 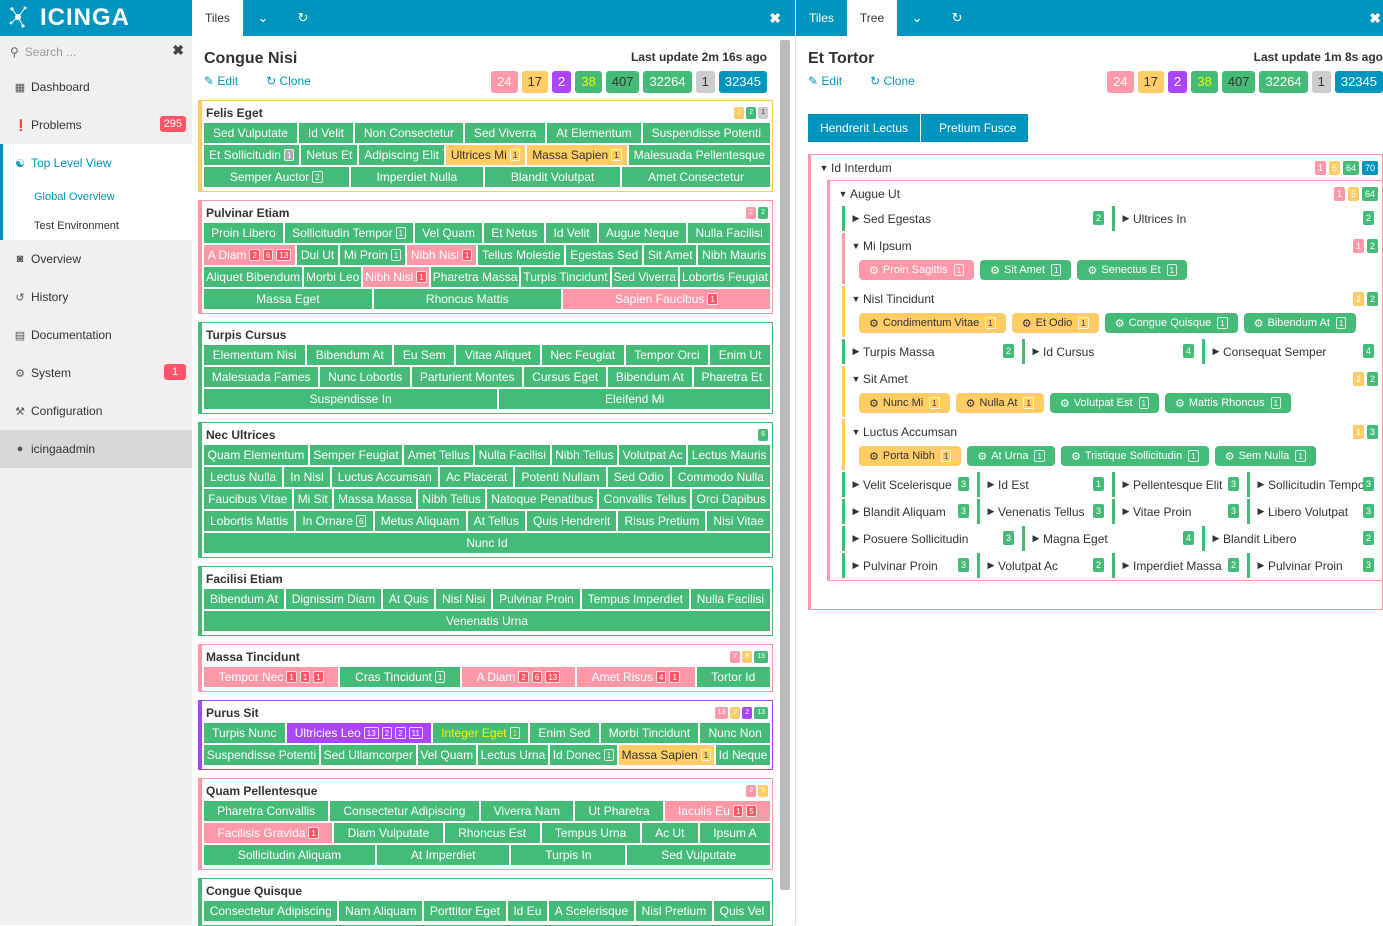 What do you see at coordinates (717, 811) in the screenshot?
I see `service-tile: Iaculis Eu 1 5` at bounding box center [717, 811].